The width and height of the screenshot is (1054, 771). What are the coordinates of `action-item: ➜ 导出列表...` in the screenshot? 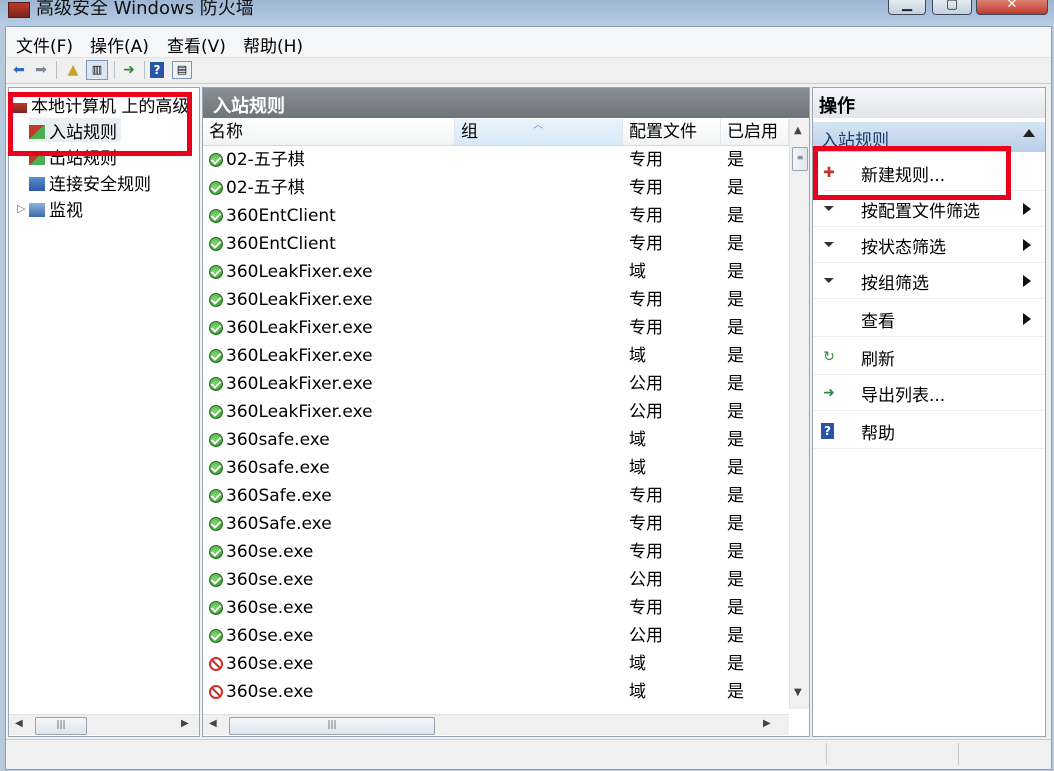 It's located at (929, 393).